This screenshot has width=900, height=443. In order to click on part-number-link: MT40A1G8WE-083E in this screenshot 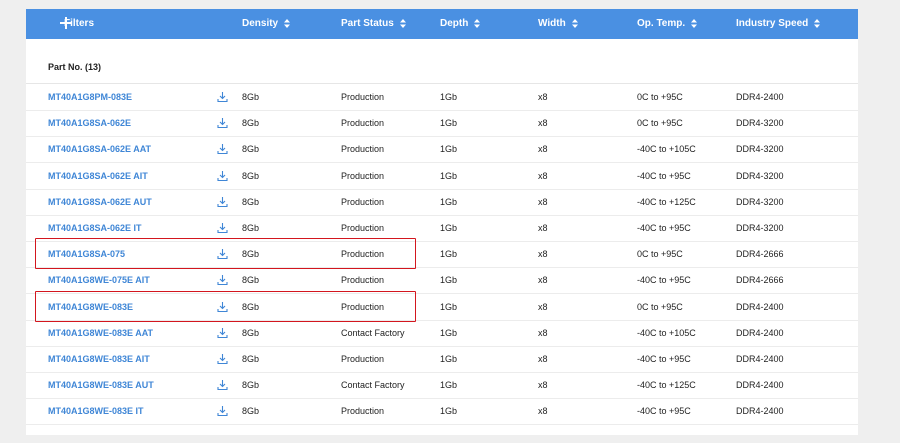, I will do `click(90, 307)`.